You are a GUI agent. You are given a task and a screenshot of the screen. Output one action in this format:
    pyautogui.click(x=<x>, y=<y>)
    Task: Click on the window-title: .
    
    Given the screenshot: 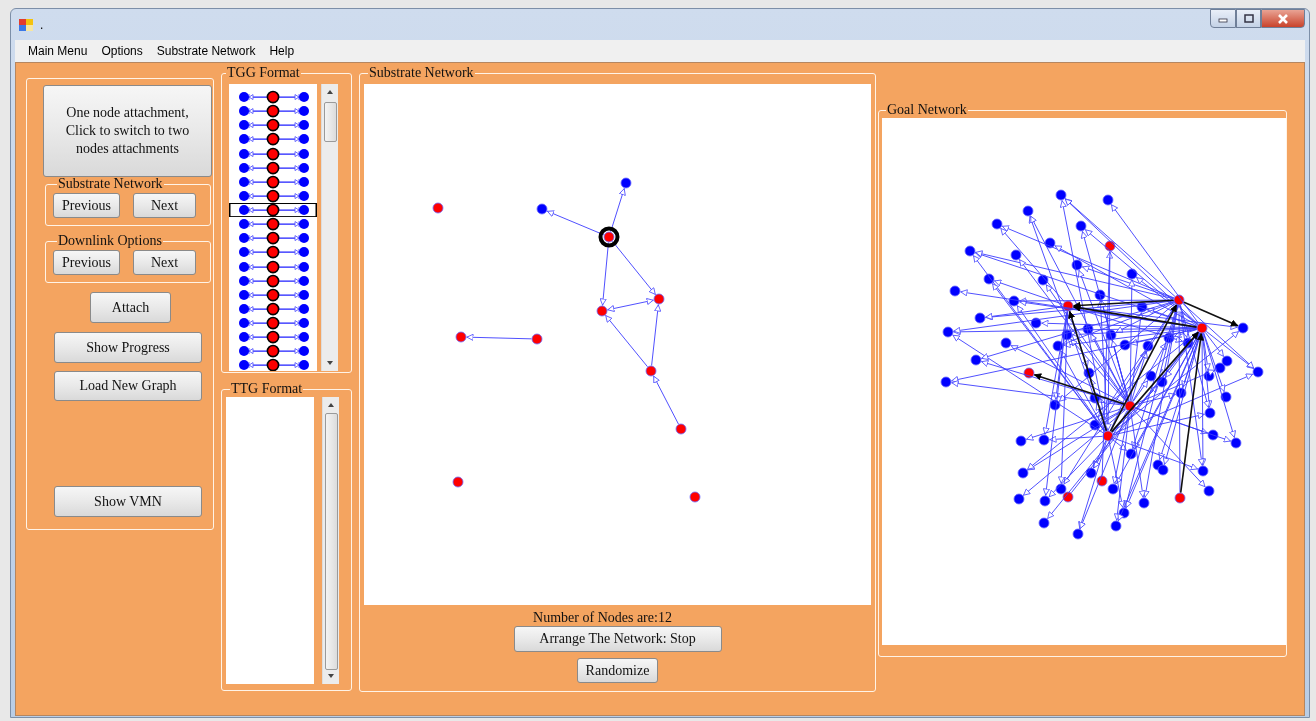 What is the action you would take?
    pyautogui.click(x=42, y=24)
    